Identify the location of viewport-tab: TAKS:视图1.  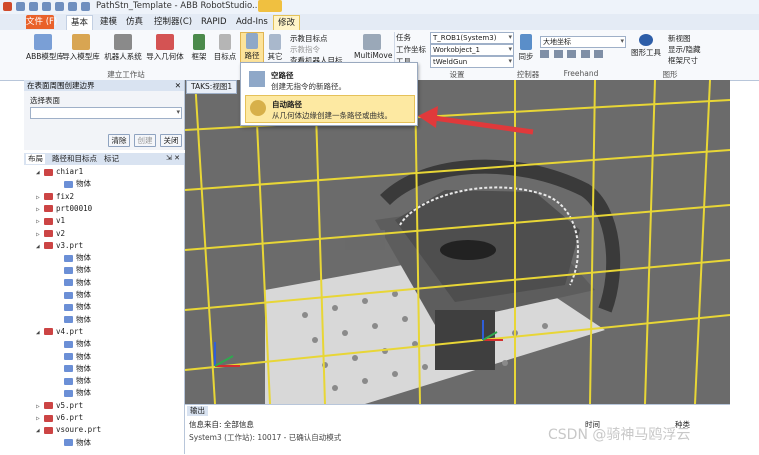
(212, 87).